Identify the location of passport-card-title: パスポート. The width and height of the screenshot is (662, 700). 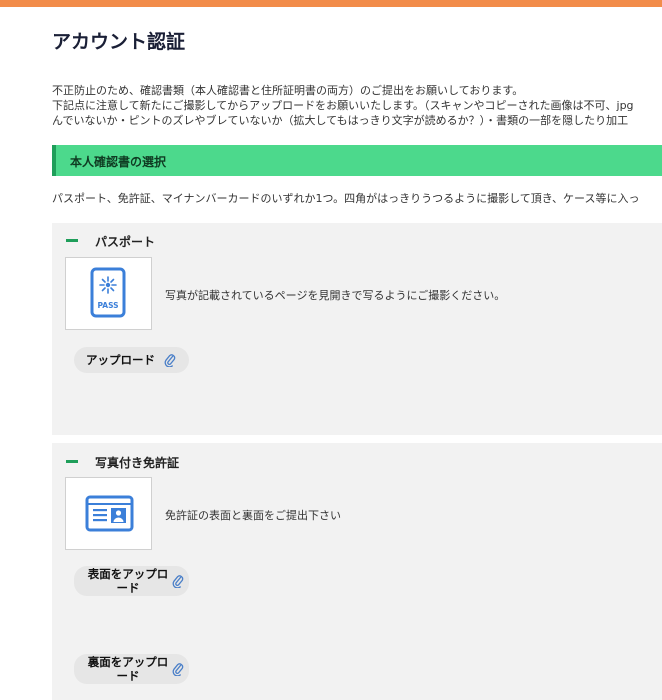
(125, 242).